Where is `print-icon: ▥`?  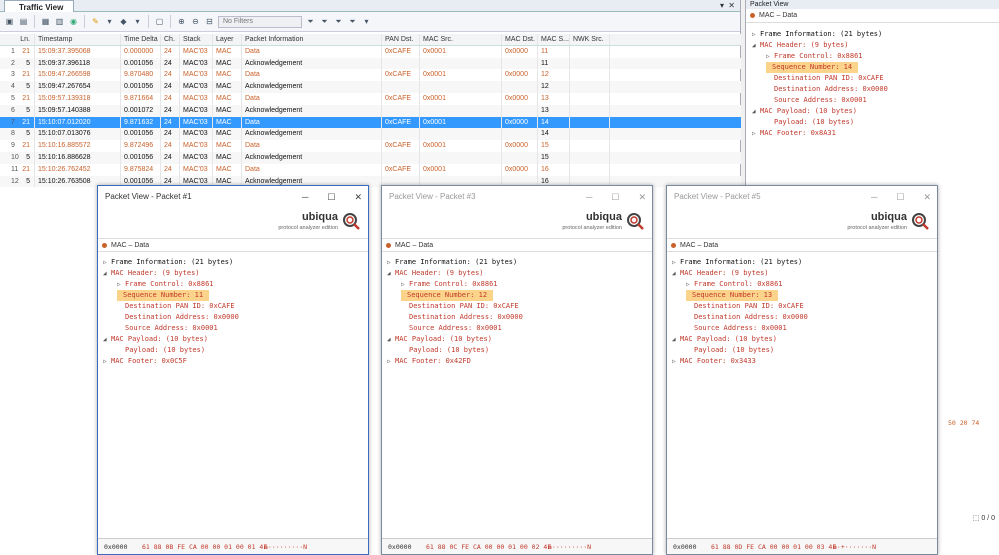
print-icon: ▥ is located at coordinates (59, 21).